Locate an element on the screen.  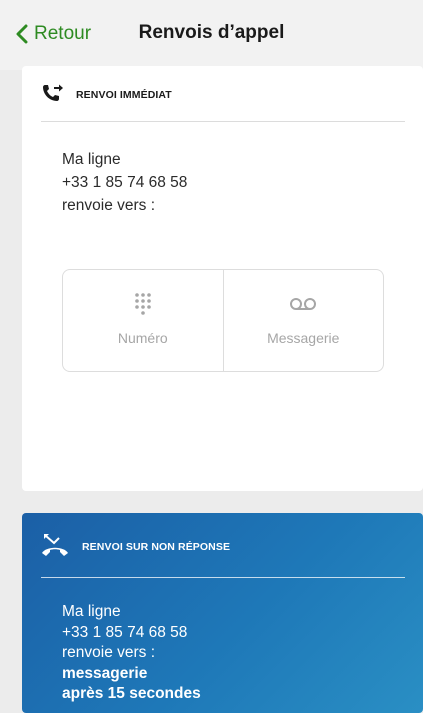
forward-delay: après 15 secondes is located at coordinates (131, 693).